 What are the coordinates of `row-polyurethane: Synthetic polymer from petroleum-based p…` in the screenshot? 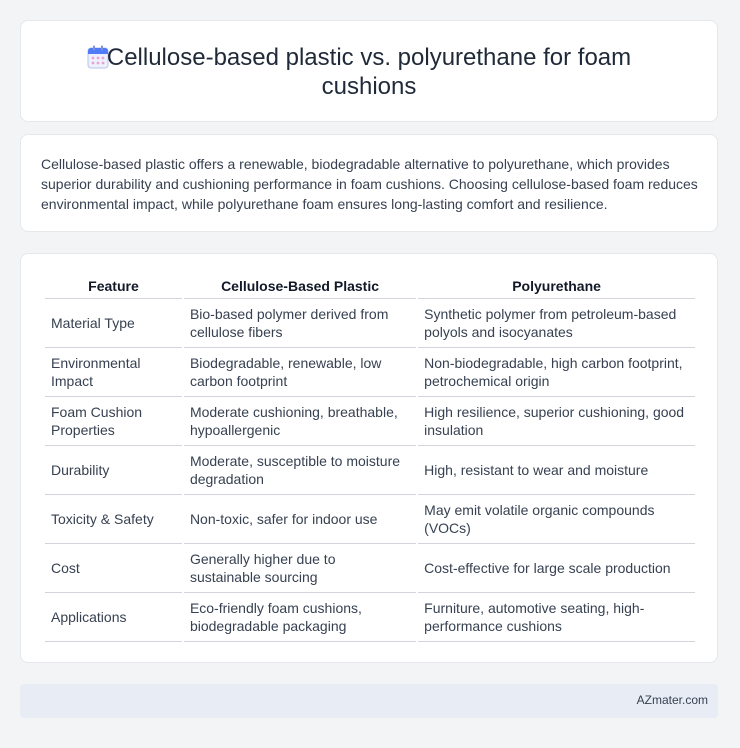 It's located at (556, 323).